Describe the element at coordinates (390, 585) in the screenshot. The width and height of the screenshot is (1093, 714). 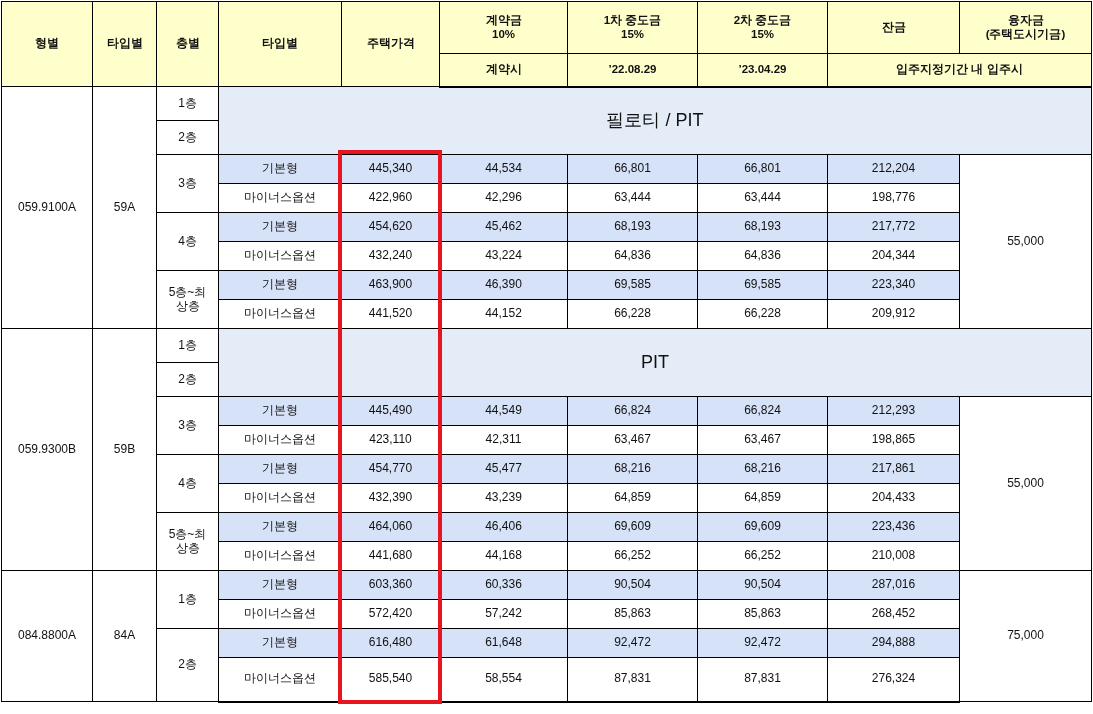
I see `table-cell: 603,360` at that location.